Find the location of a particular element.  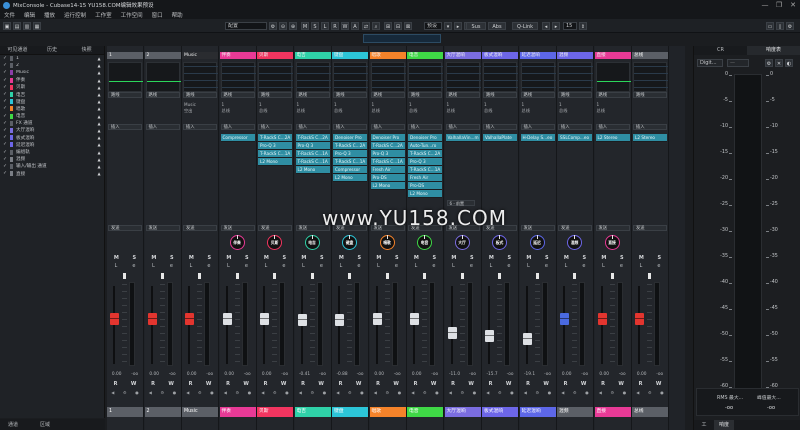

channel-footer-name: Music is located at coordinates (200, 412).